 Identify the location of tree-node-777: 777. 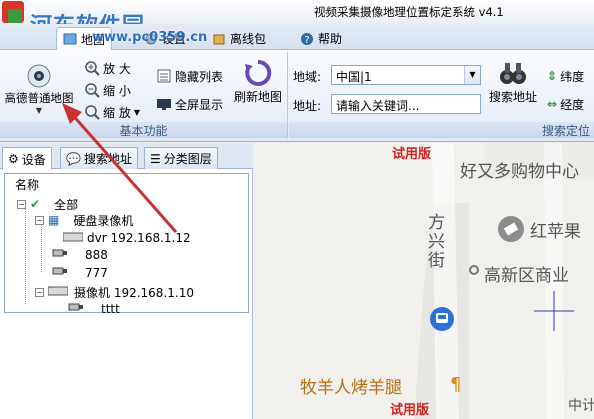
(79, 273).